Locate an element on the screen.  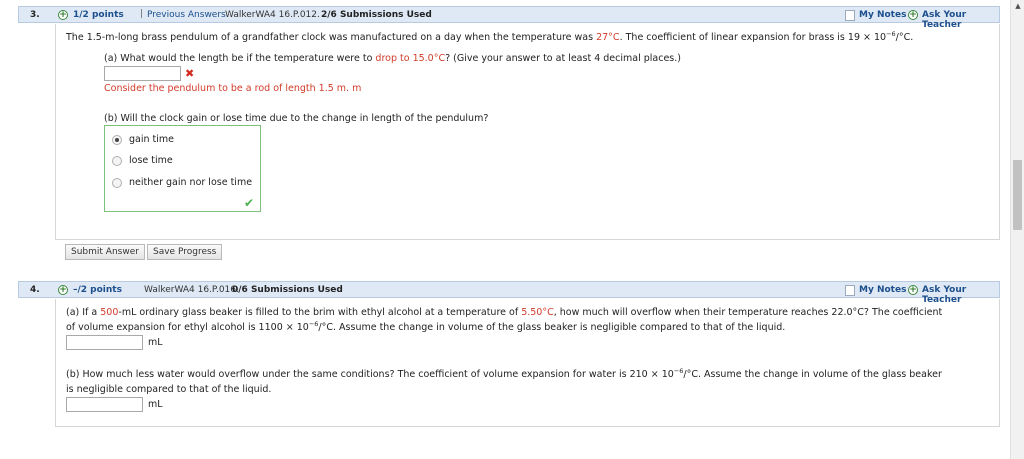
vertical-scrollbar: ▲ is located at coordinates (1017, 229).